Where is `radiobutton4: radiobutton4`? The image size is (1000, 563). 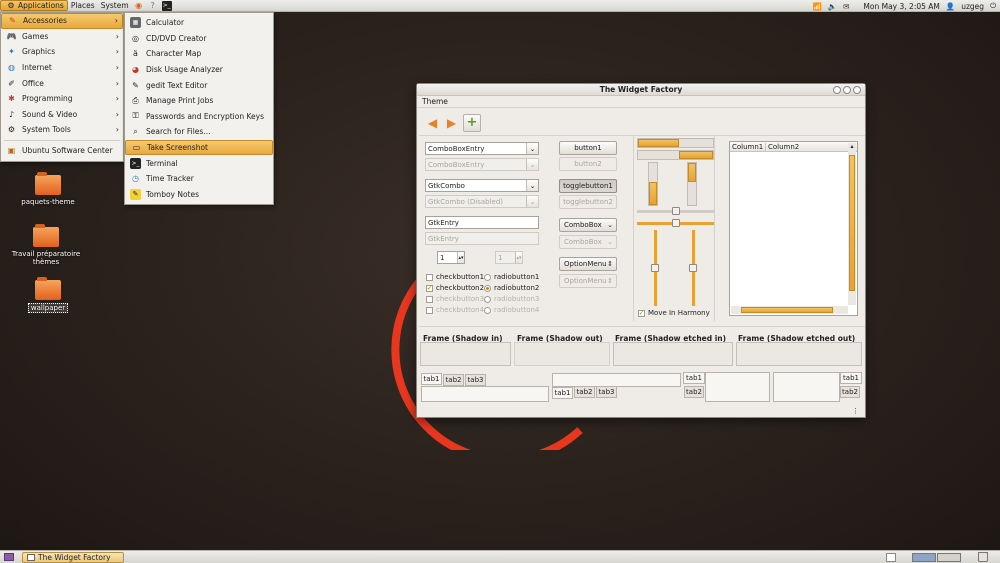 radiobutton4: radiobutton4 is located at coordinates (511, 310).